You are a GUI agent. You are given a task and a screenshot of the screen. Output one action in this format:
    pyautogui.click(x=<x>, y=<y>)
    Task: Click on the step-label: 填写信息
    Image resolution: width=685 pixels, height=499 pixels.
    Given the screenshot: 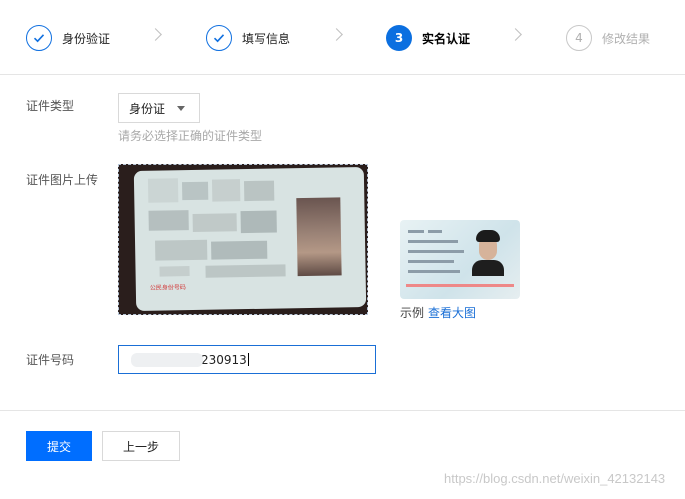 What is the action you would take?
    pyautogui.click(x=266, y=38)
    